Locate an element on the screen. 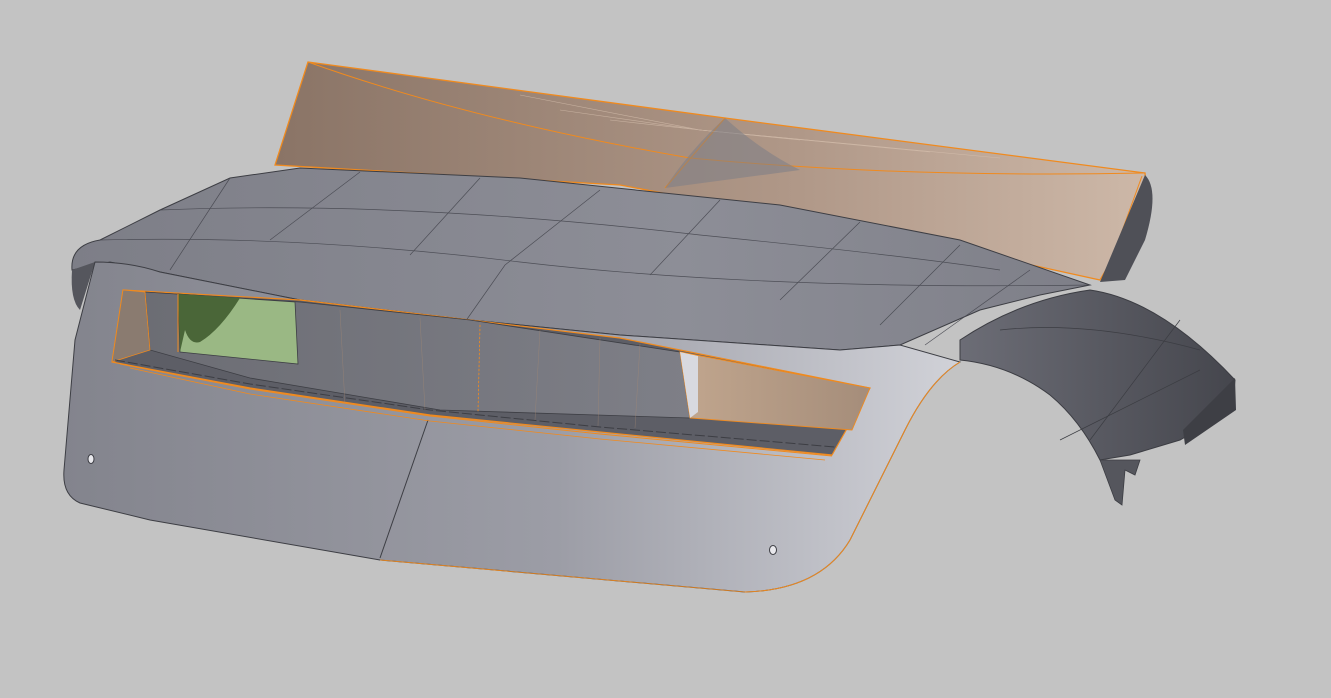 The height and width of the screenshot is (698, 1331). right-arm is located at coordinates (1097, 397).